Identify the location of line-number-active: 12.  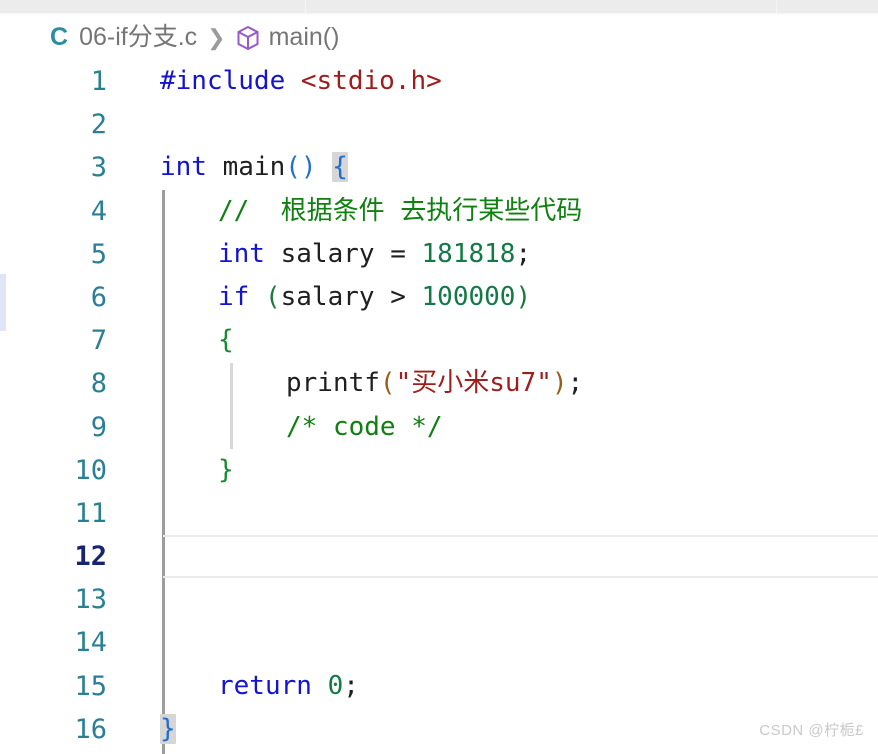
(59, 556).